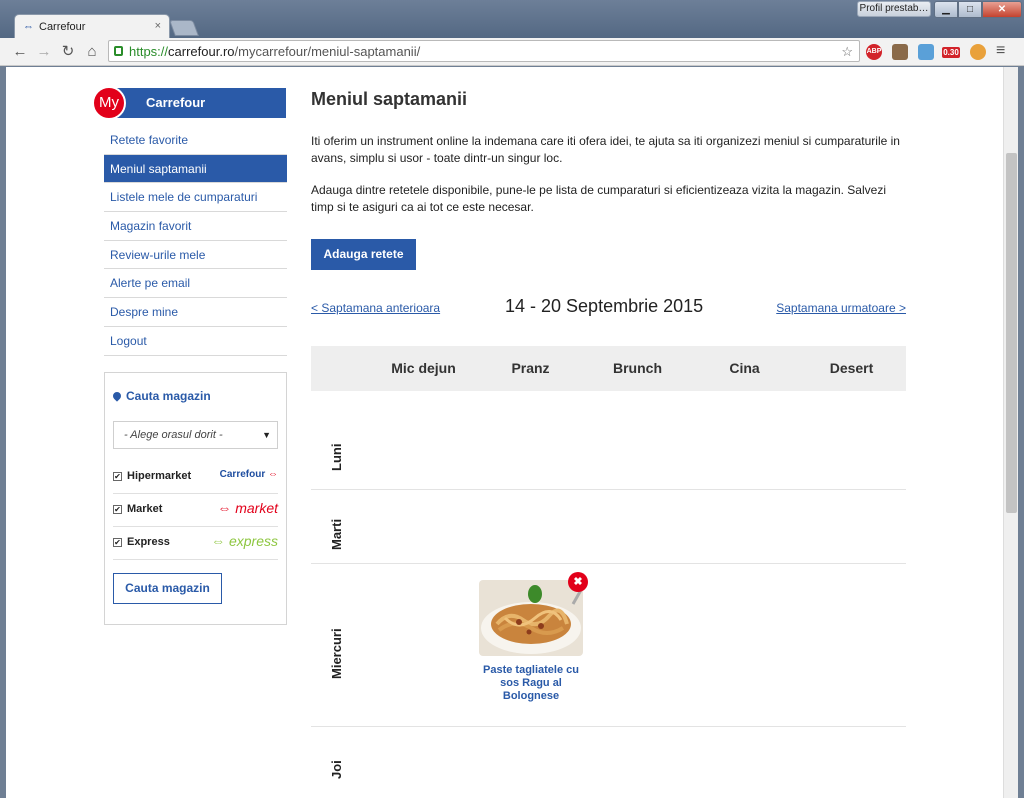 This screenshot has width=1024, height=798. Describe the element at coordinates (117, 542) in the screenshot. I see `express-checkbox: ✔` at that location.